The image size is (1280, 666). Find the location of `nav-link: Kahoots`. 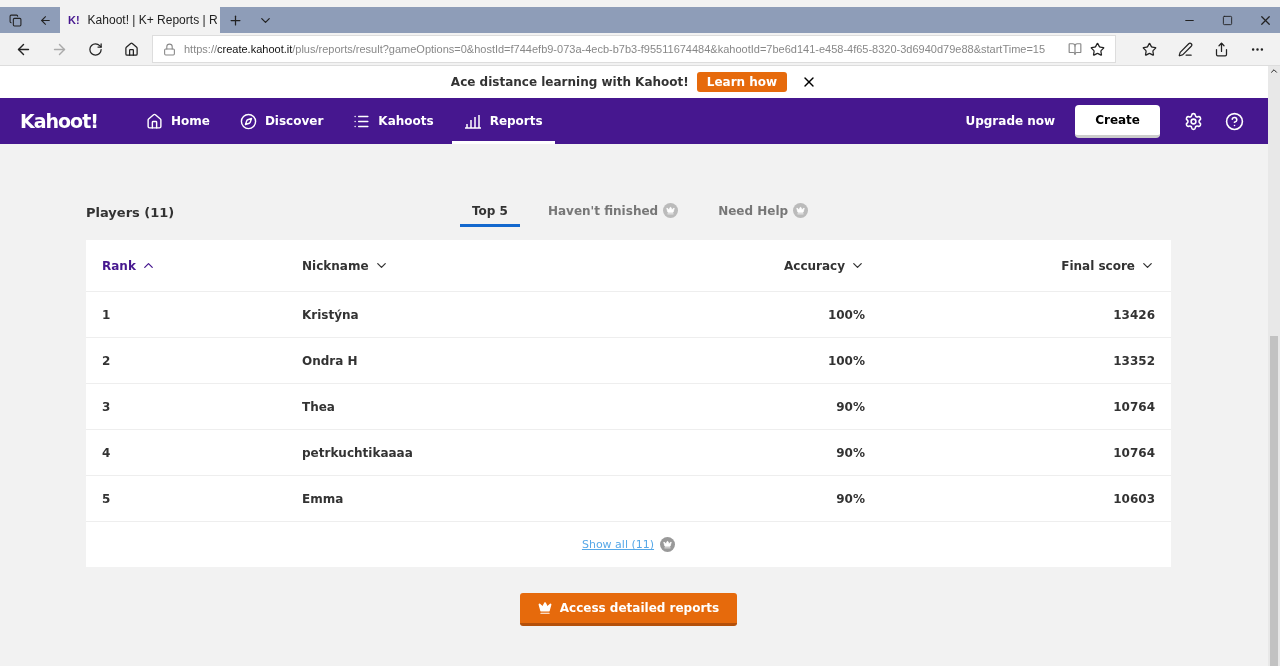

nav-link: Kahoots is located at coordinates (393, 121).